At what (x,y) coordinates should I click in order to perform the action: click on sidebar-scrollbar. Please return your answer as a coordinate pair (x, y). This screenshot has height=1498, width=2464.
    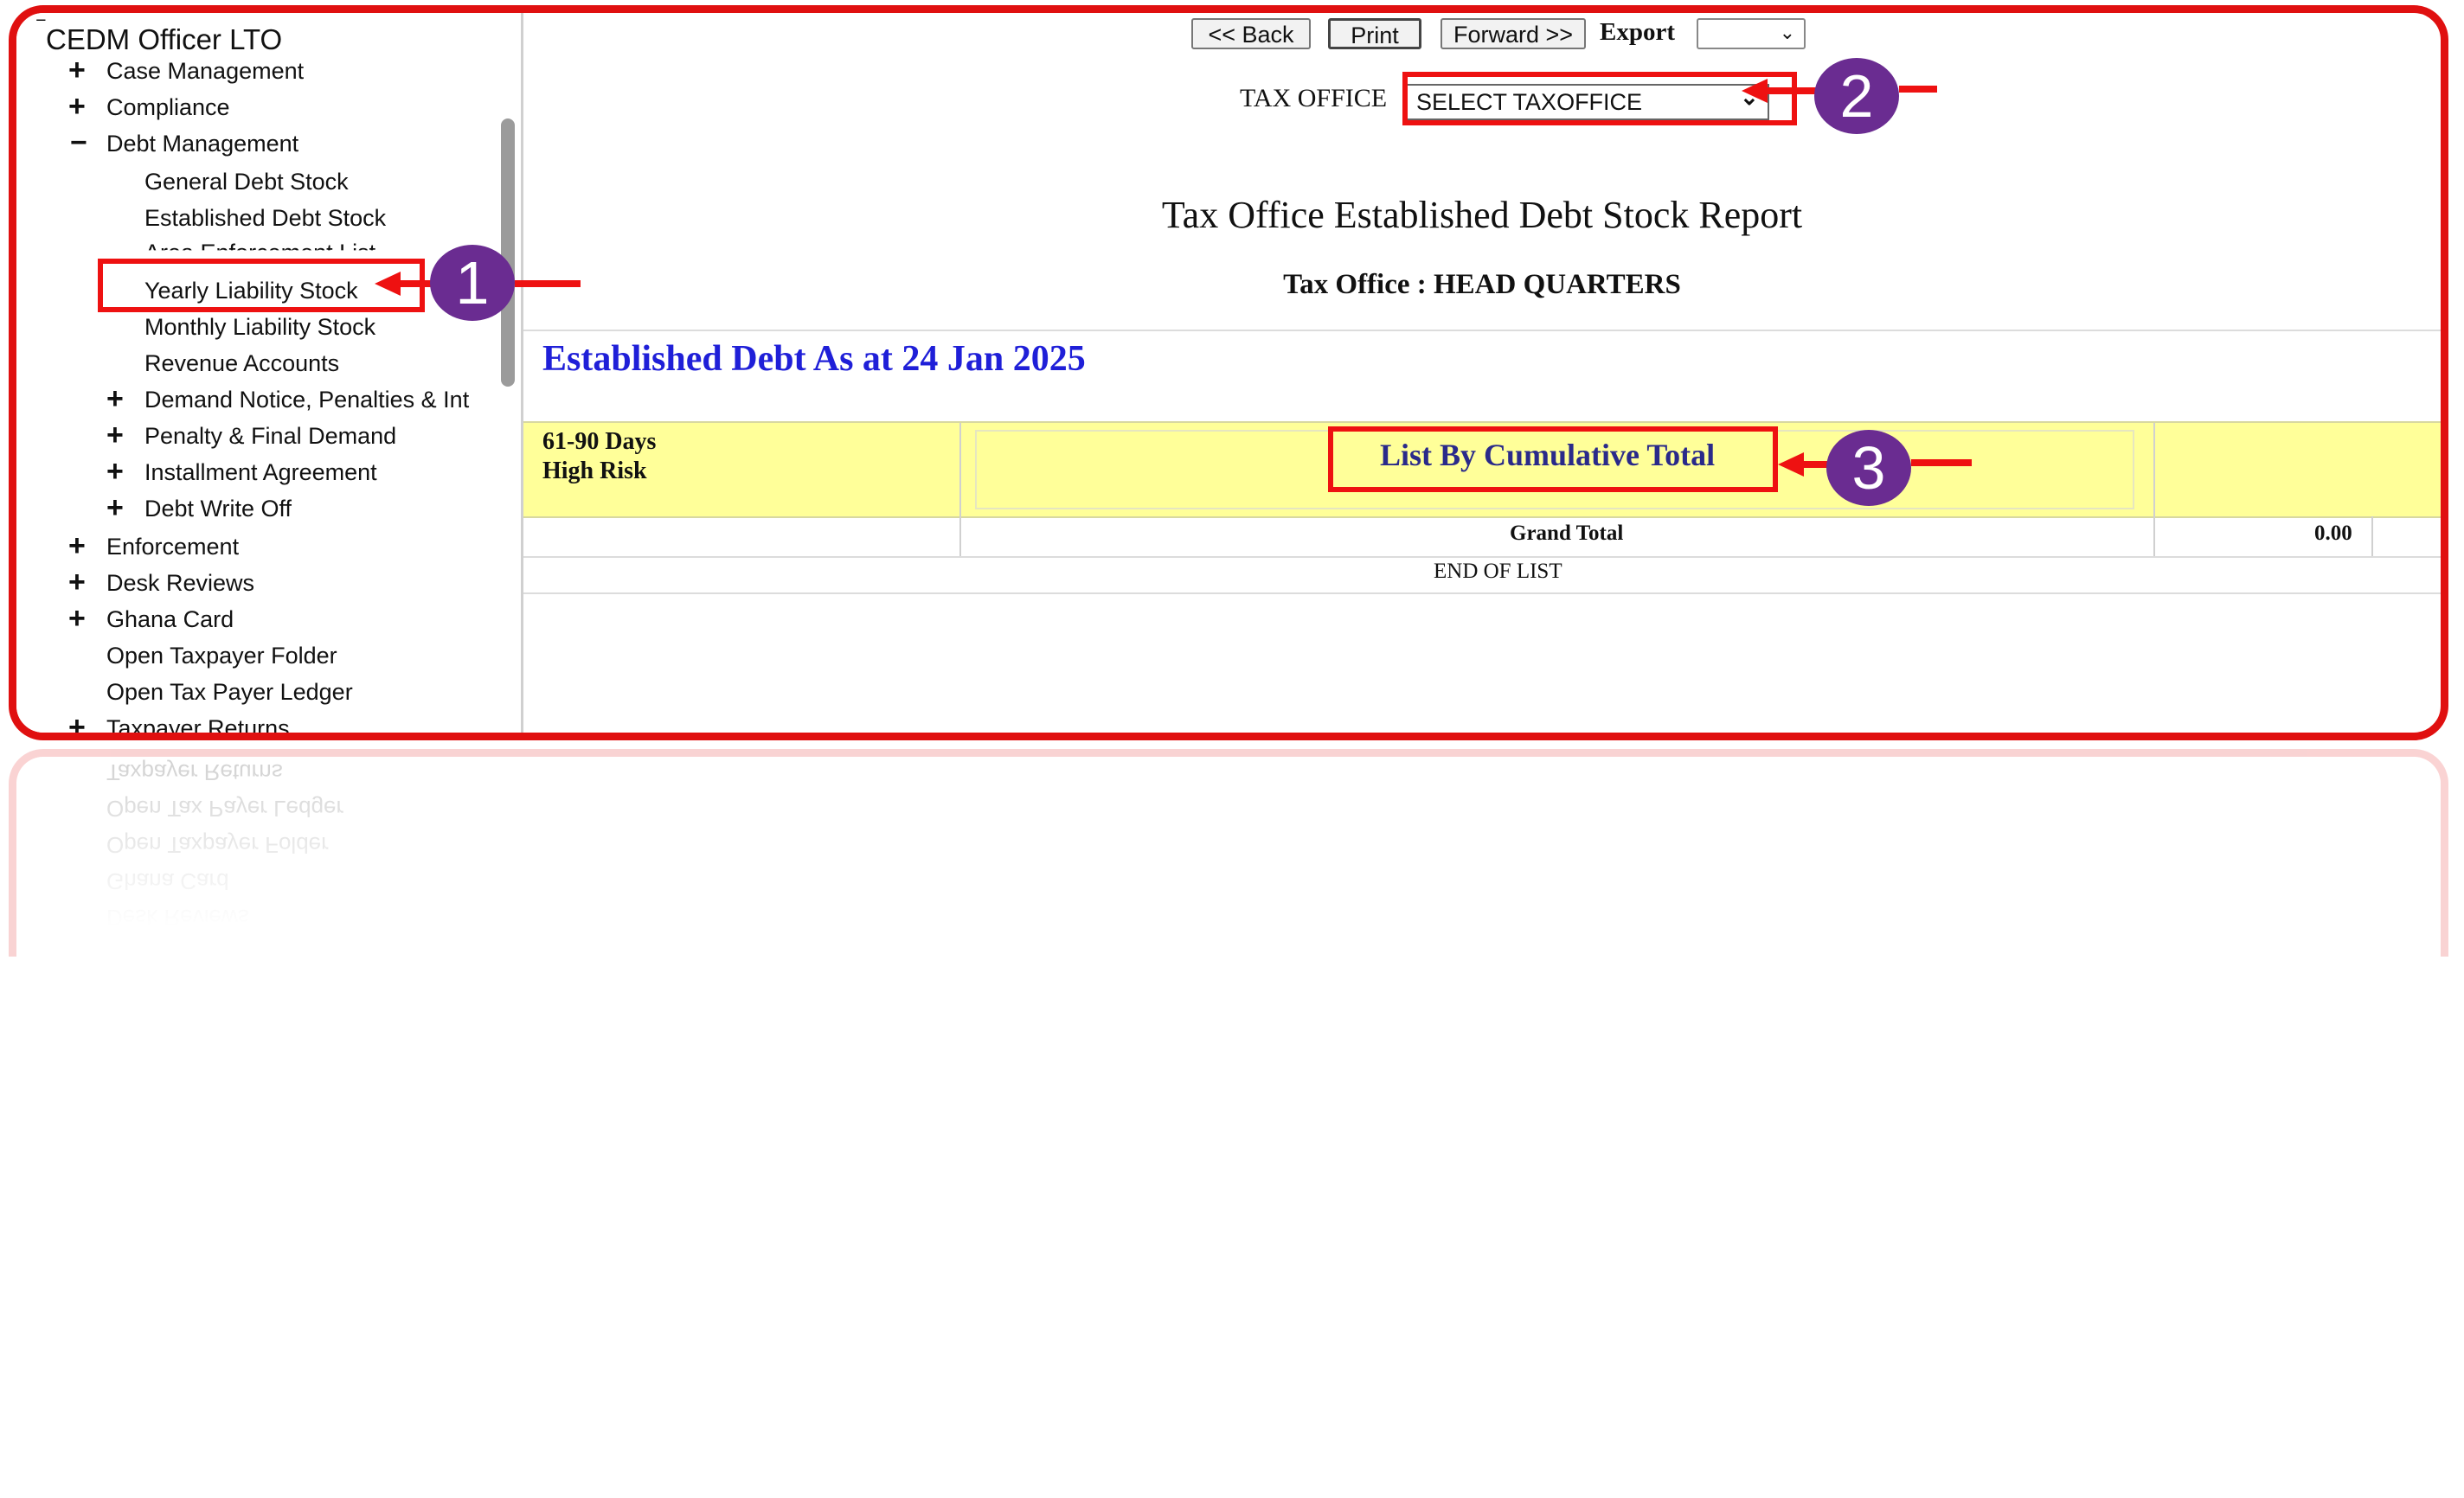
    Looking at the image, I should click on (508, 252).